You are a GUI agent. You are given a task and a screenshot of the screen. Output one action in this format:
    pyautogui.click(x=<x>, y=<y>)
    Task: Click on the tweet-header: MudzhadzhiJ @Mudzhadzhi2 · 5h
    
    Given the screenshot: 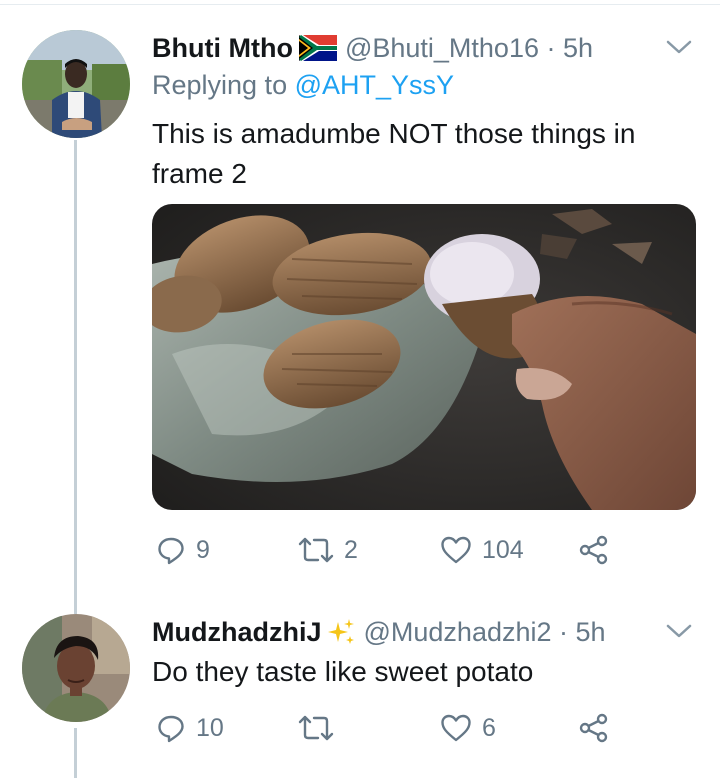 What is the action you would take?
    pyautogui.click(x=379, y=632)
    